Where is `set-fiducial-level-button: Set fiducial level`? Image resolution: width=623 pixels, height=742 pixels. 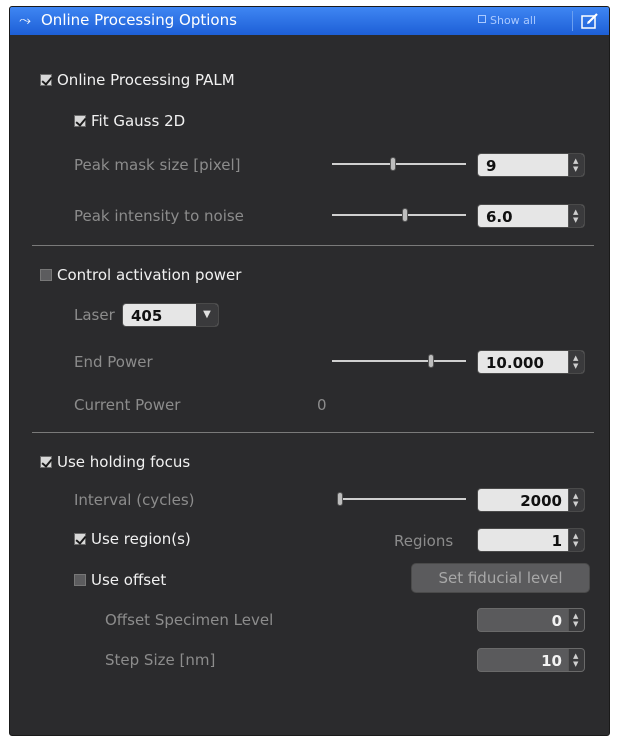
set-fiducial-level-button: Set fiducial level is located at coordinates (500, 578).